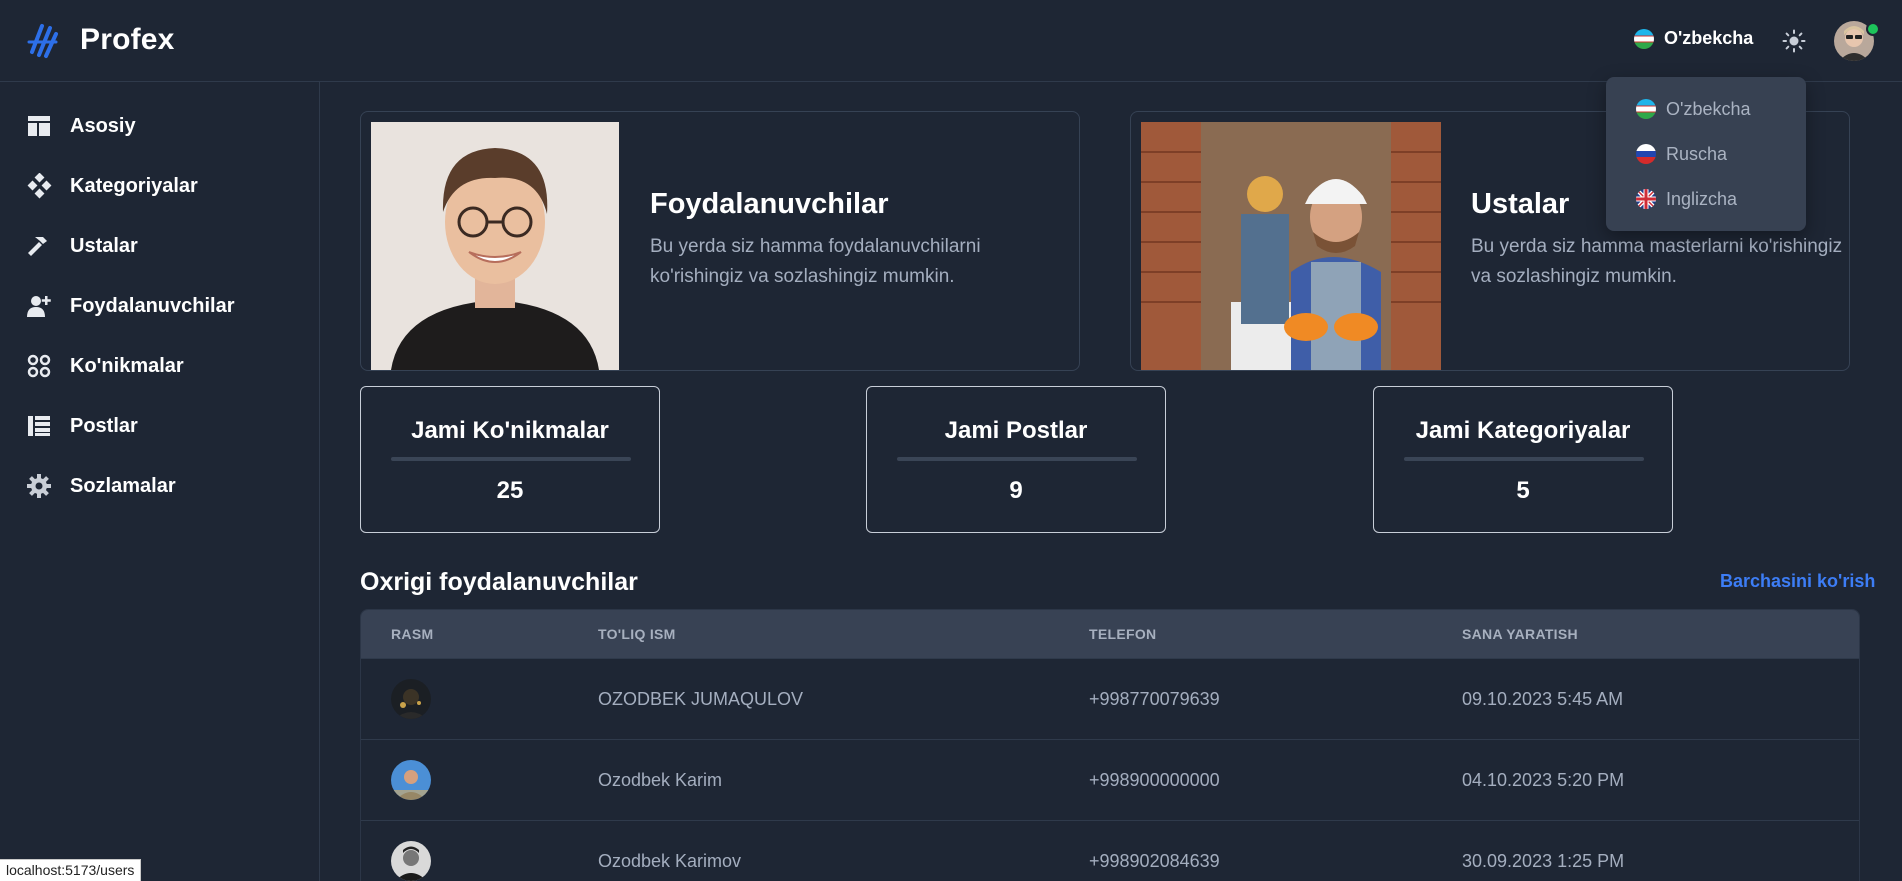 This screenshot has width=1902, height=881. What do you see at coordinates (1523, 430) in the screenshot?
I see `stat-title: Jami Kategoriyalar` at bounding box center [1523, 430].